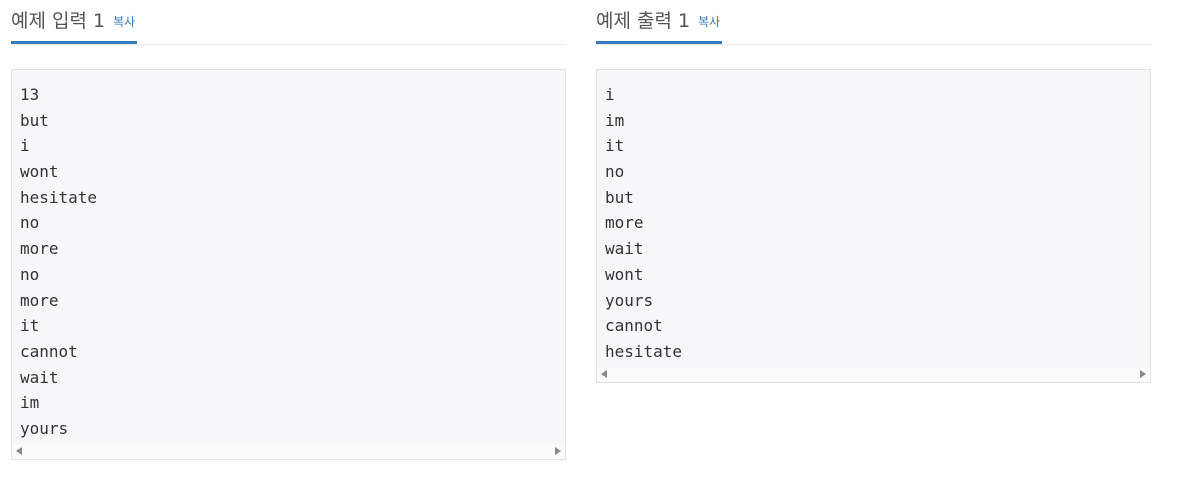 The image size is (1183, 484). What do you see at coordinates (34, 120) in the screenshot?
I see `input-line: but` at bounding box center [34, 120].